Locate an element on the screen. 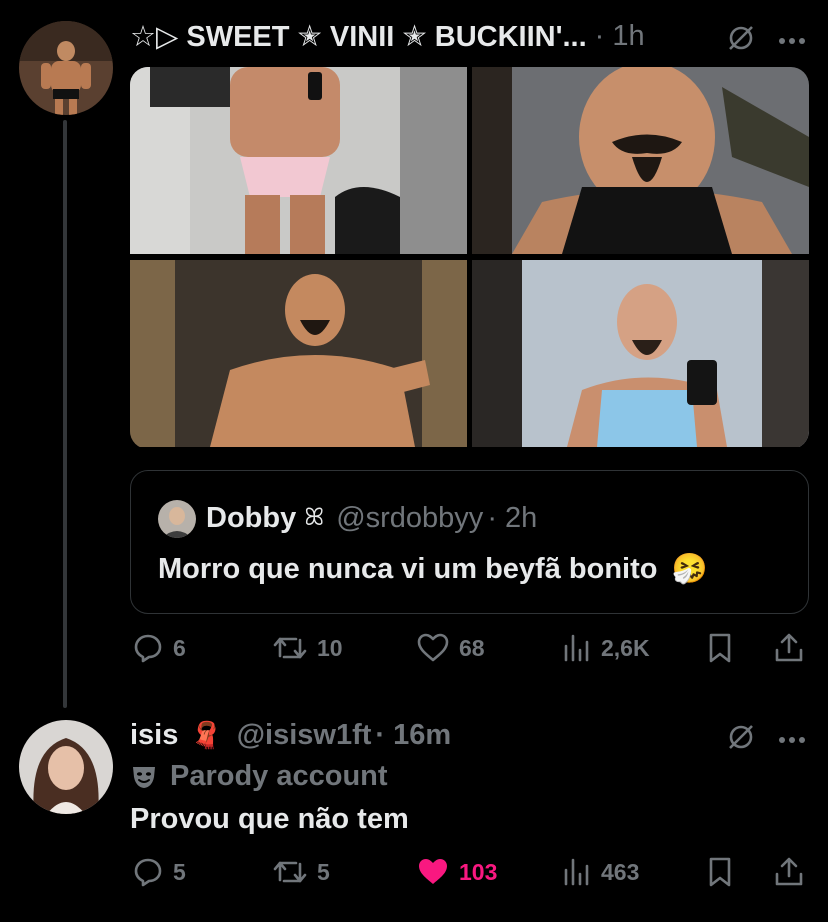 Image resolution: width=828 pixels, height=922 pixels. reply-action-bar: 5 5 103 463 is located at coordinates (470, 876).